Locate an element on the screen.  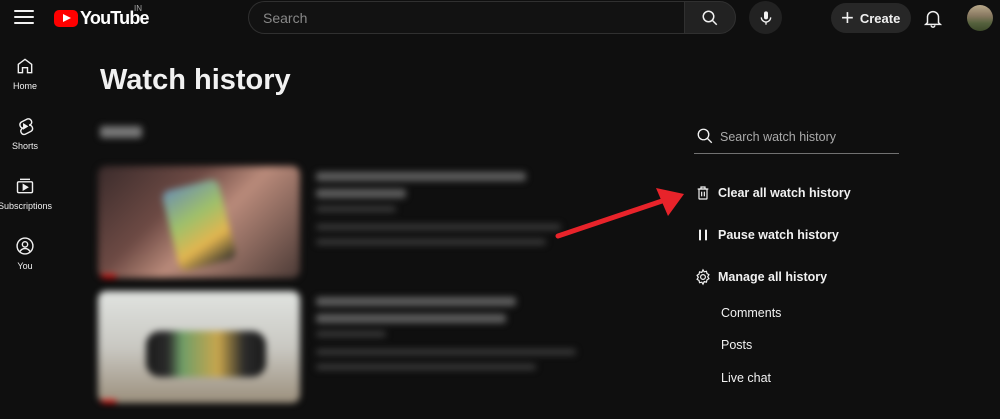
sidebar: Home Shorts Subscriptions You is located at coordinates (26, 227).